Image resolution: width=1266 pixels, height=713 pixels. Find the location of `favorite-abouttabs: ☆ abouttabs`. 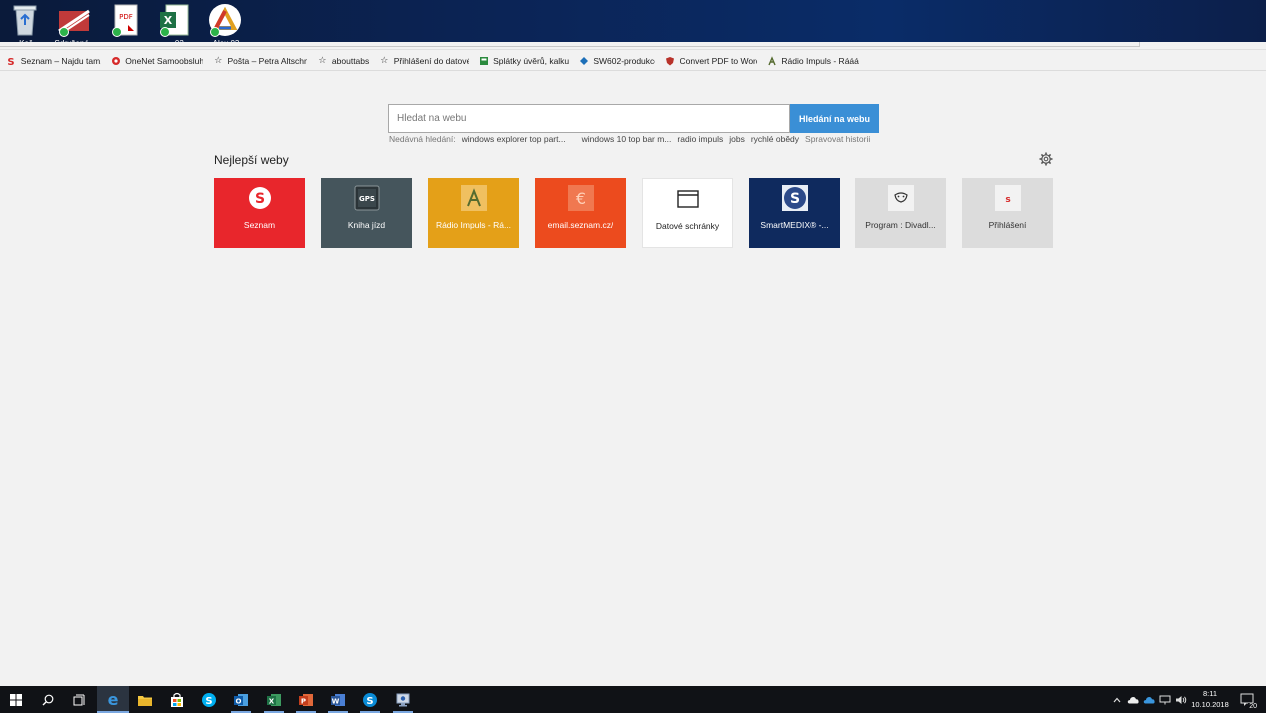

favorite-abouttabs: ☆ abouttabs is located at coordinates (343, 60).